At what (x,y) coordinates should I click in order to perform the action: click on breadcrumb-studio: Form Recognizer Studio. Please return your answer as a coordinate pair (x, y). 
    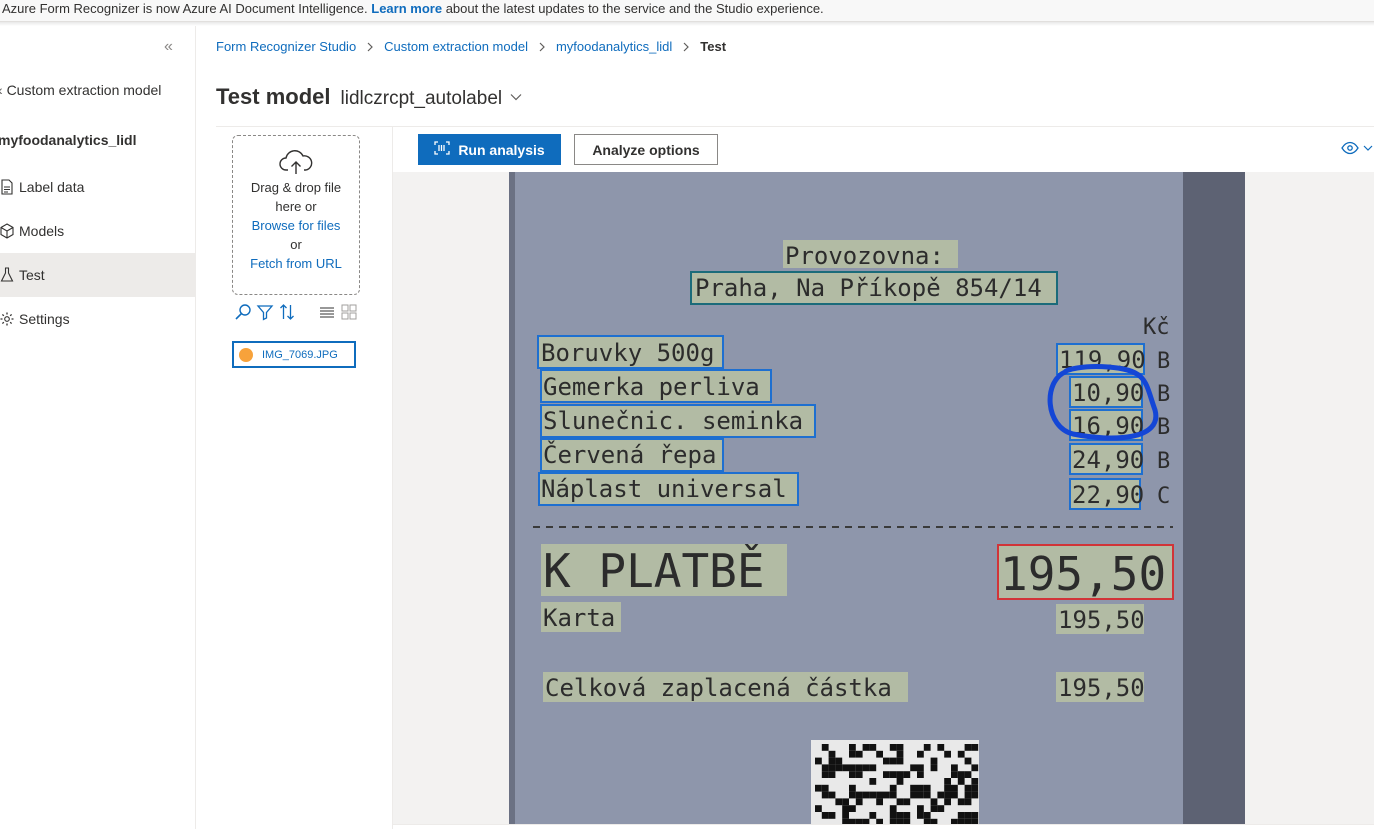
    Looking at the image, I should click on (286, 46).